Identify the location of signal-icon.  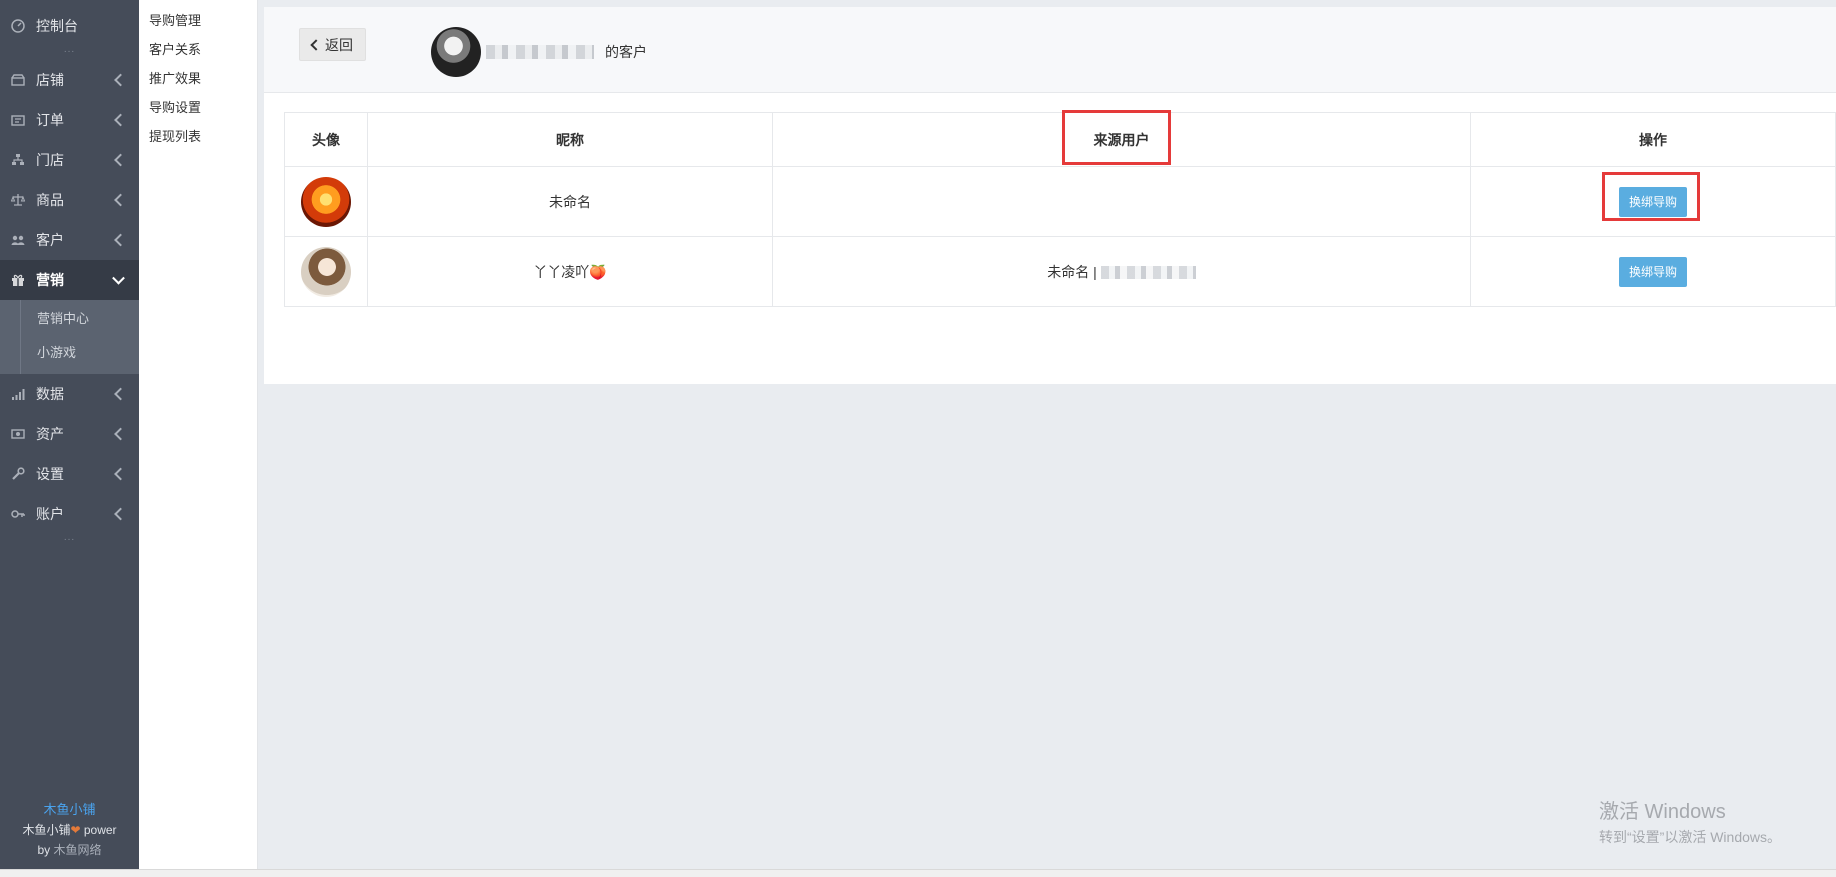
(18, 394).